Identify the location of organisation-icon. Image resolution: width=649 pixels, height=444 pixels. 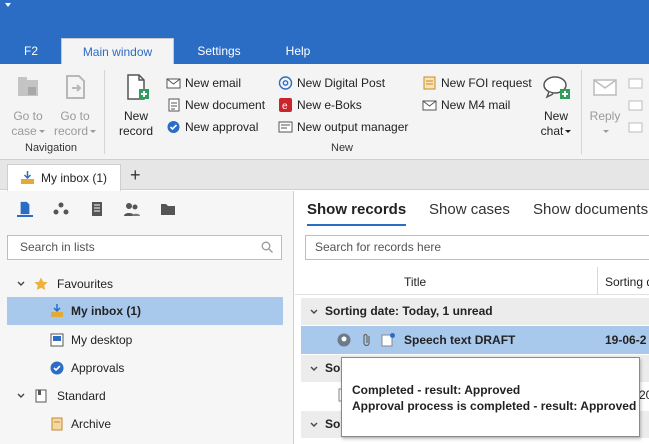
(61, 209).